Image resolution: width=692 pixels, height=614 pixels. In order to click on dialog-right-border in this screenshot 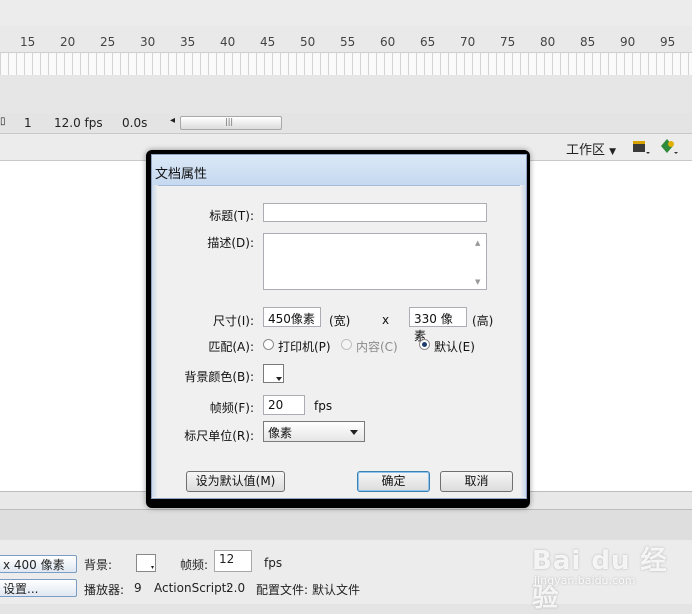, I will do `click(523, 341)`.